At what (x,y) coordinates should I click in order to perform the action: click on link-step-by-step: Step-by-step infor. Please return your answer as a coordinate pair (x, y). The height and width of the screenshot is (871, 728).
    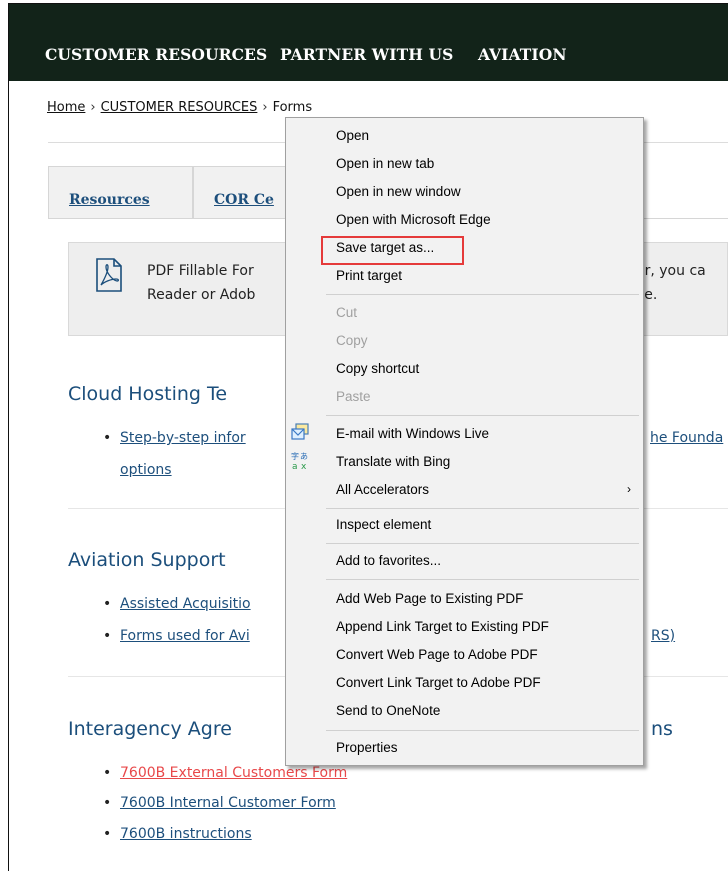
    Looking at the image, I should click on (183, 438).